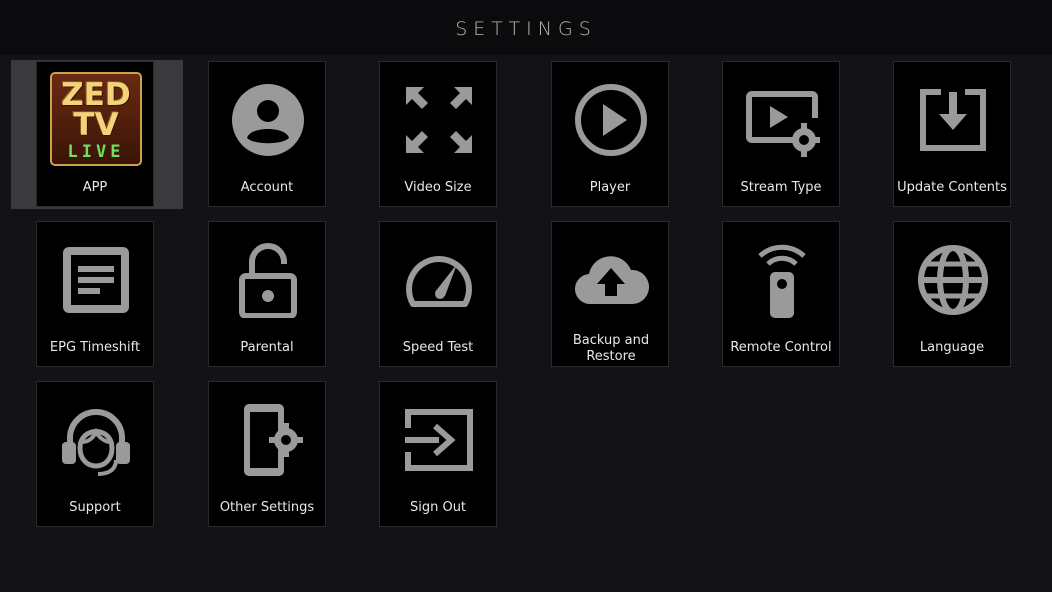  I want to click on logo-line3: LIVE, so click(96, 152).